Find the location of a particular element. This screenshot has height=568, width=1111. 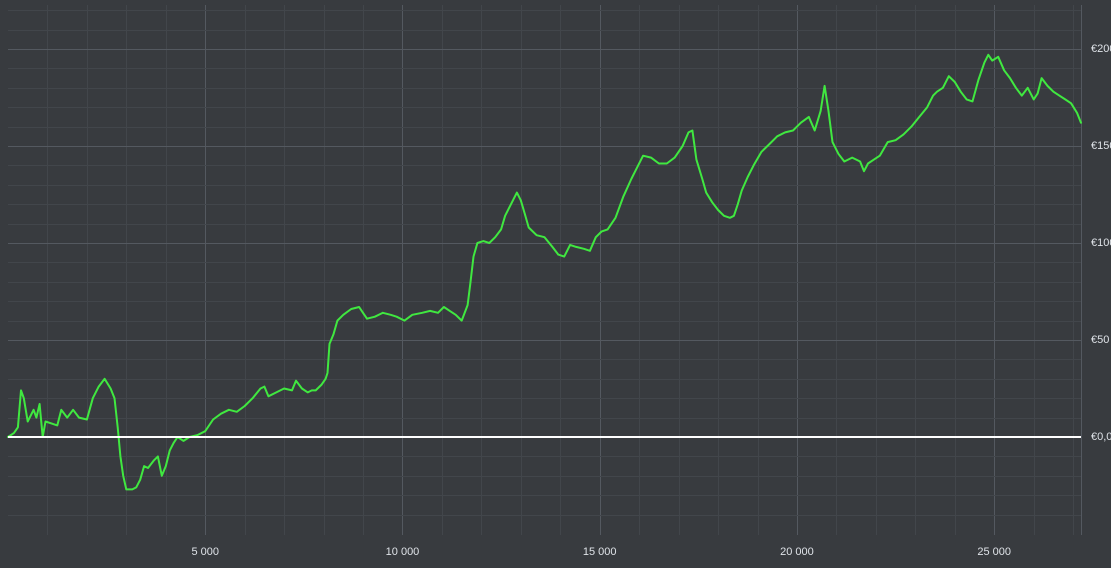

x-tick-label: 15 000 is located at coordinates (600, 552).